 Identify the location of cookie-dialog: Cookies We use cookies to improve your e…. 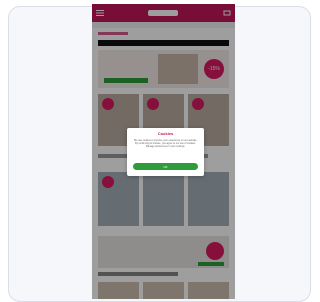
(165, 152).